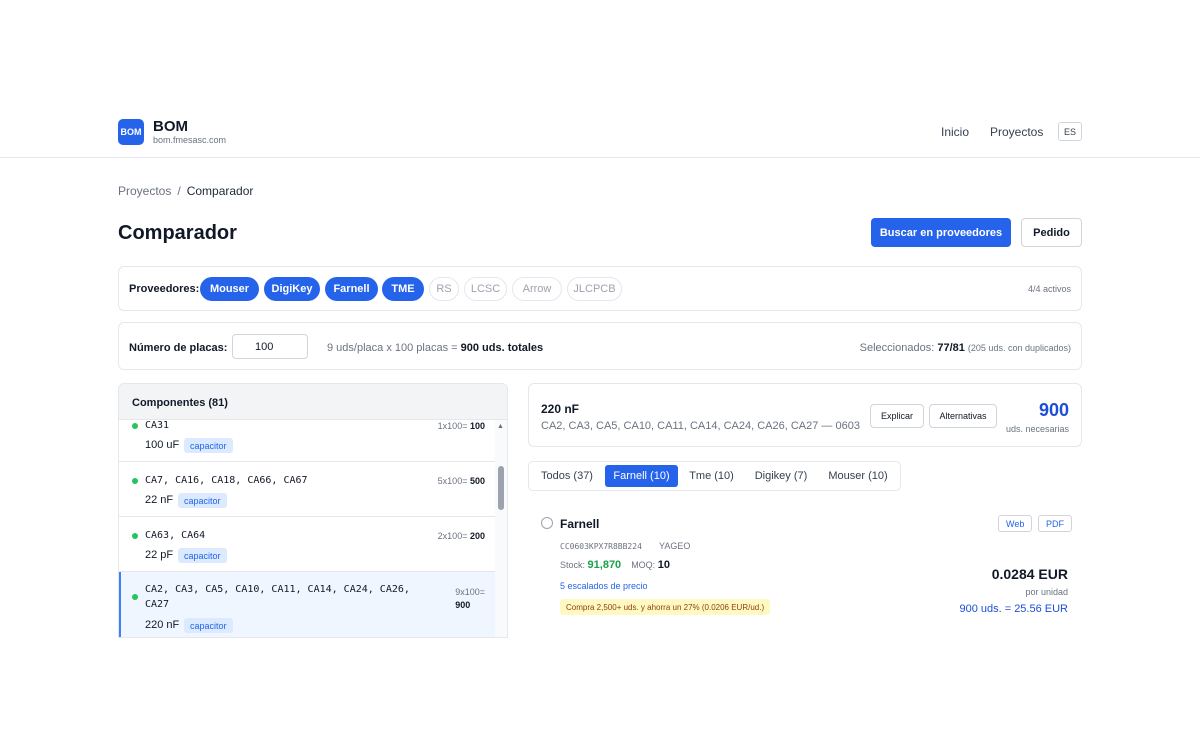 Image resolution: width=1200 pixels, height=750 pixels. I want to click on brand-url: bom.fmesasc.com, so click(190, 140).